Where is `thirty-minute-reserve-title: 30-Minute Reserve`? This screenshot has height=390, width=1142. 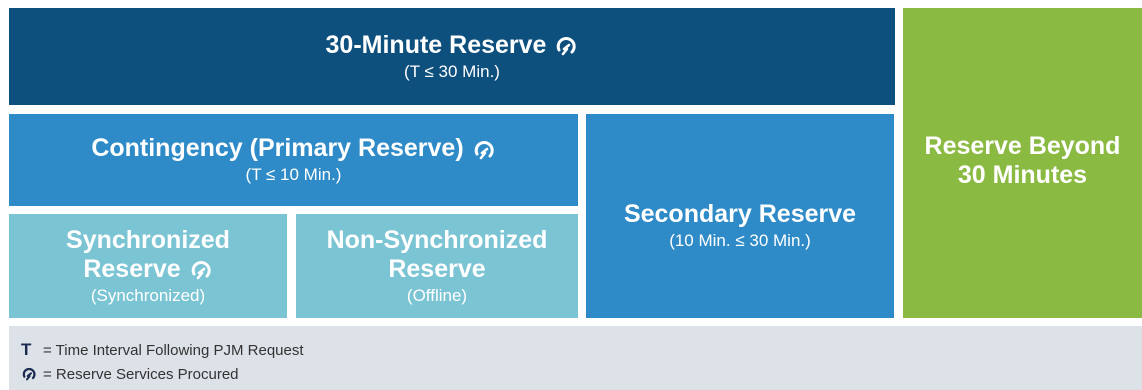
thirty-minute-reserve-title: 30-Minute Reserve is located at coordinates (436, 44).